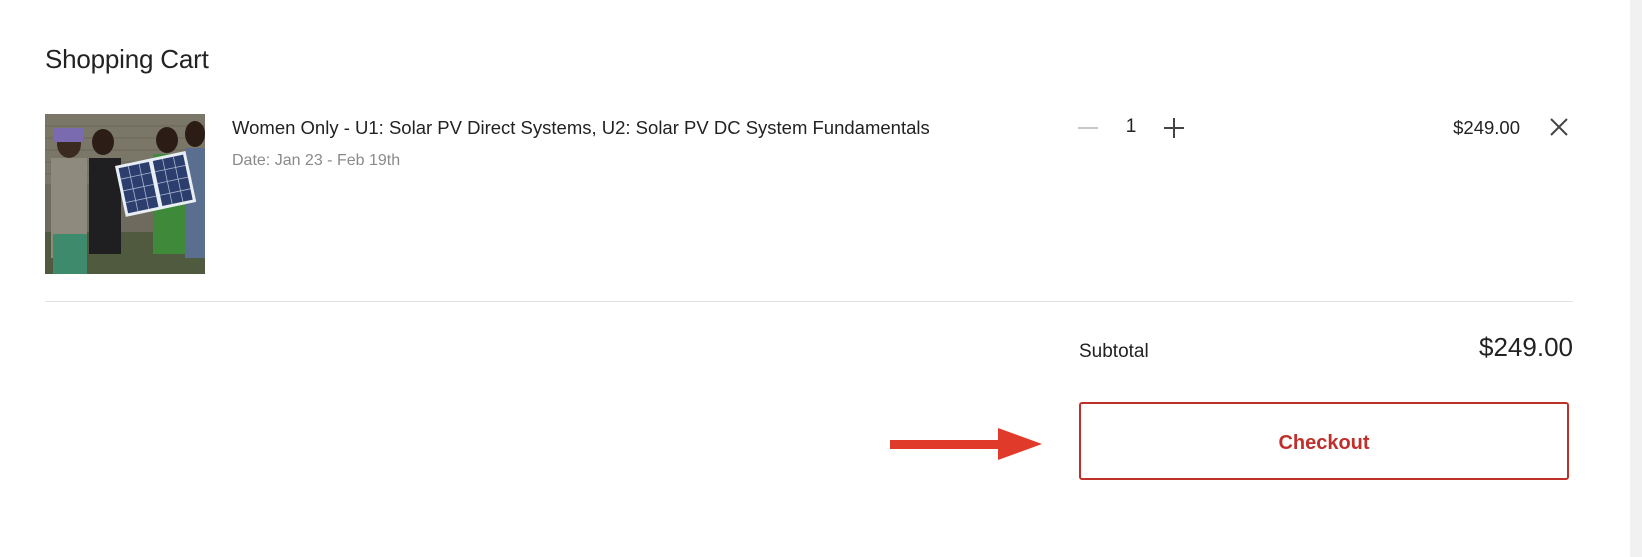 Image resolution: width=1642 pixels, height=557 pixels. I want to click on checkout-button: Checkout, so click(1324, 441).